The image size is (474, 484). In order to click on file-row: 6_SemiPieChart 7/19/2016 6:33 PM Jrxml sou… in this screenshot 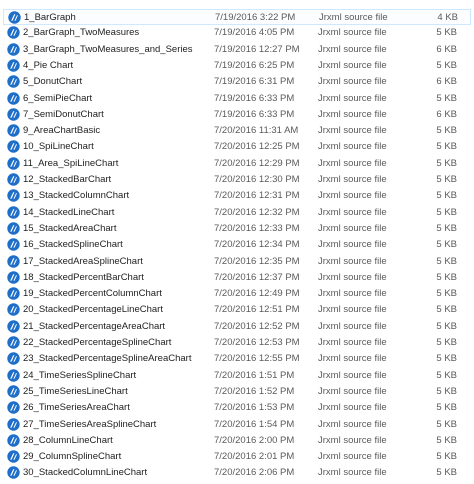, I will do `click(237, 99)`.